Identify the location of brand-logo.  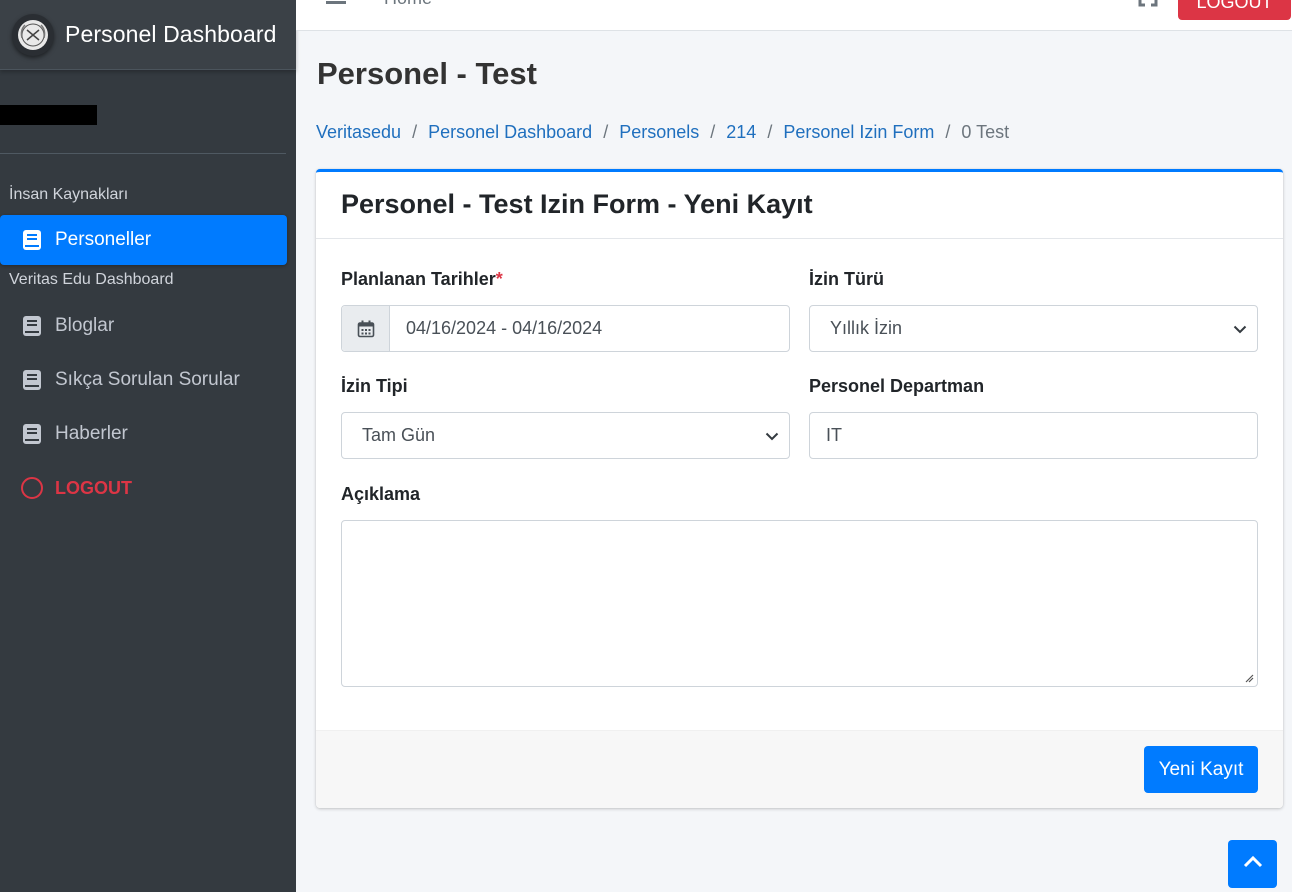
(33, 34).